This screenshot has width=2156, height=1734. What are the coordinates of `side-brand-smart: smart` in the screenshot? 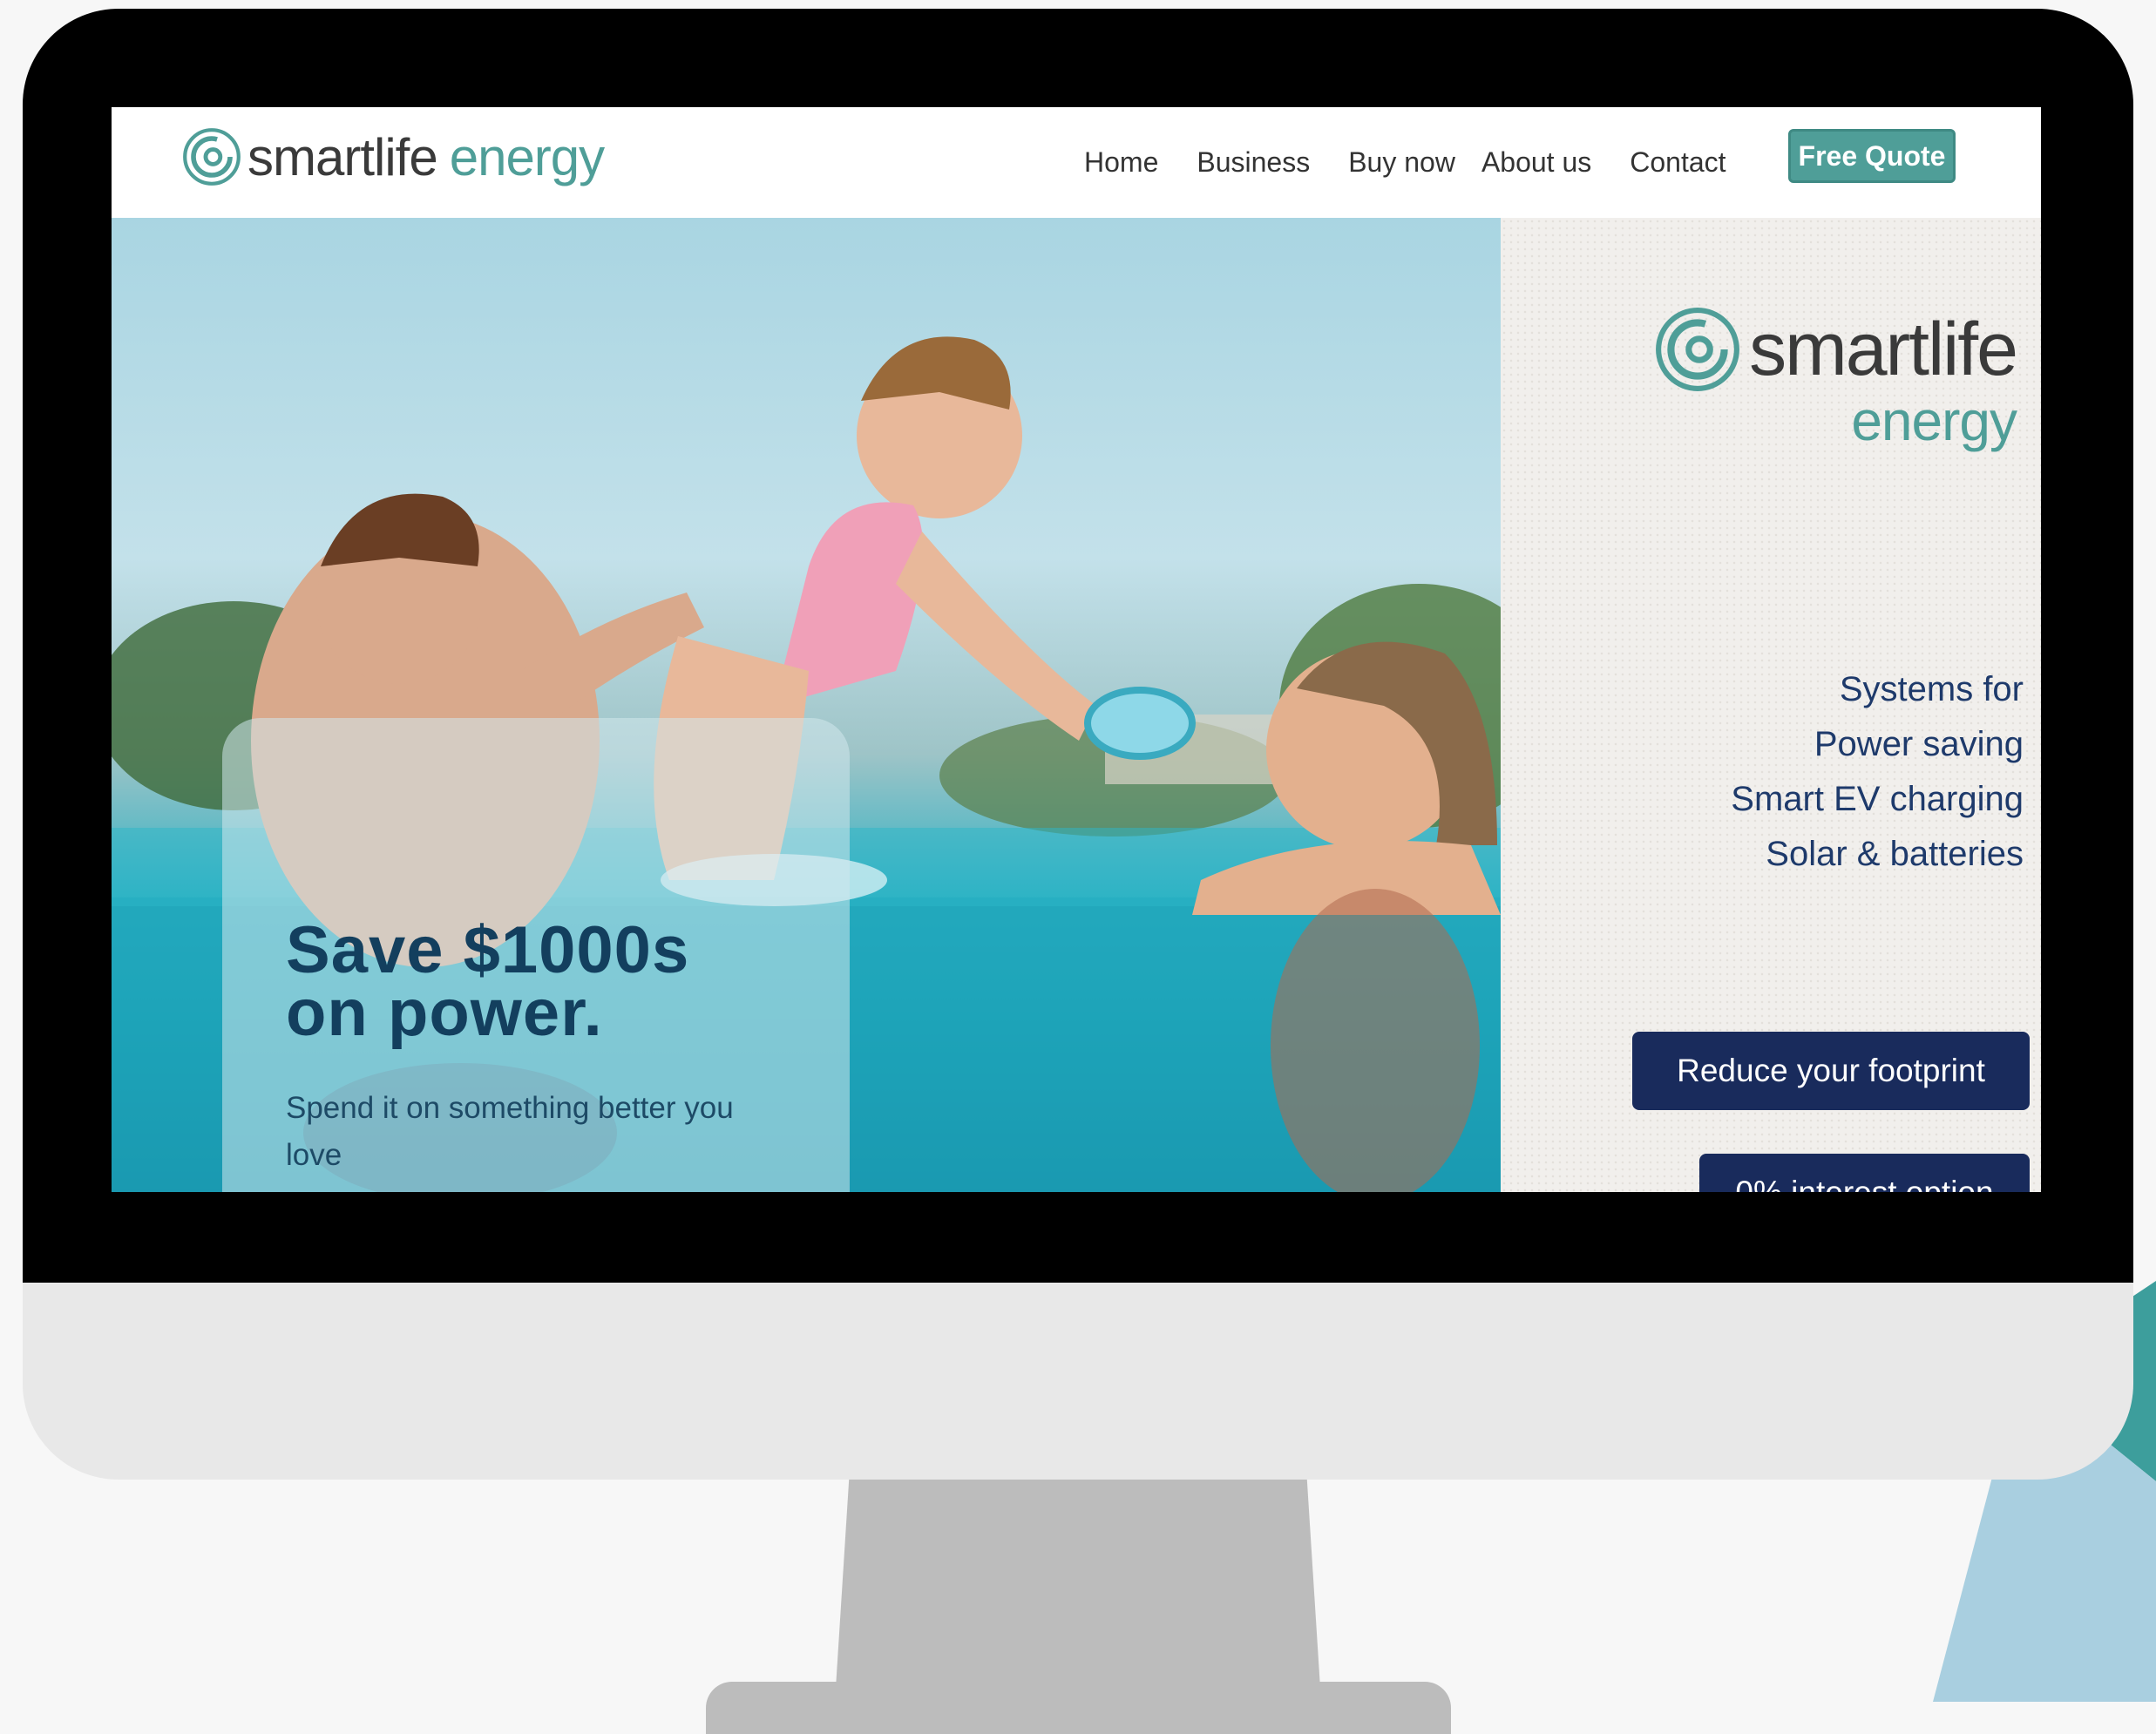 It's located at (1839, 349).